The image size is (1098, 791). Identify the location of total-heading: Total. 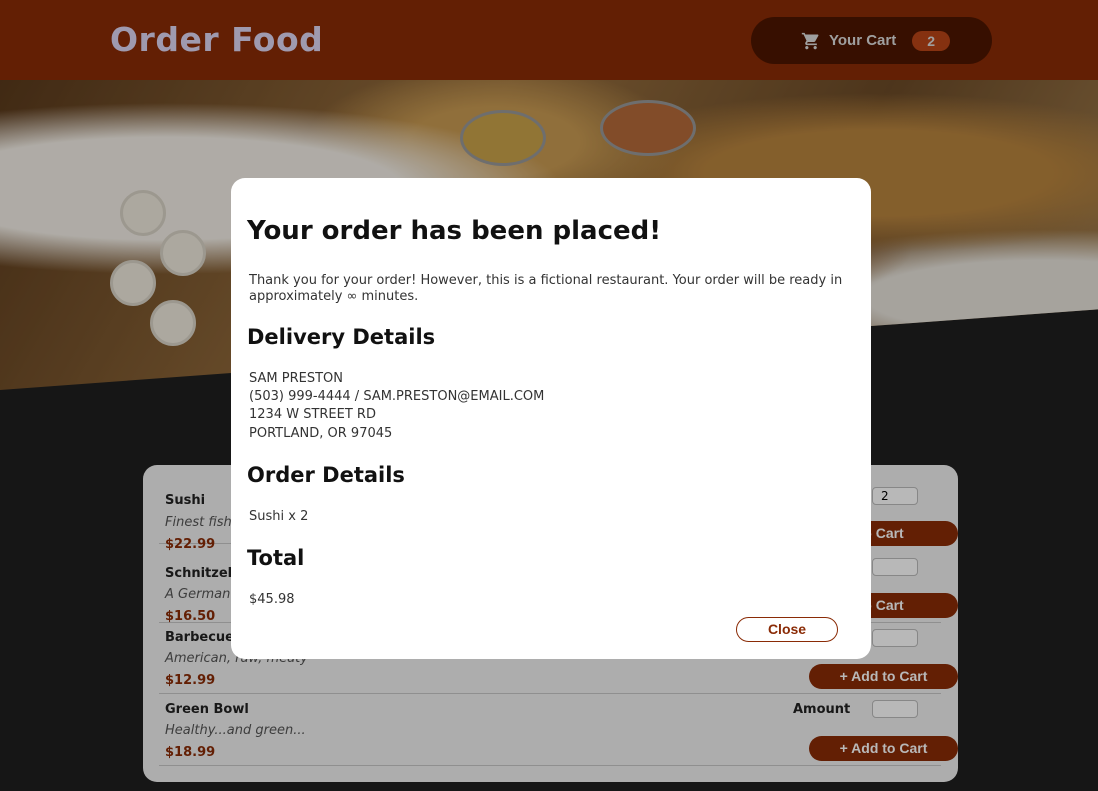
(276, 558).